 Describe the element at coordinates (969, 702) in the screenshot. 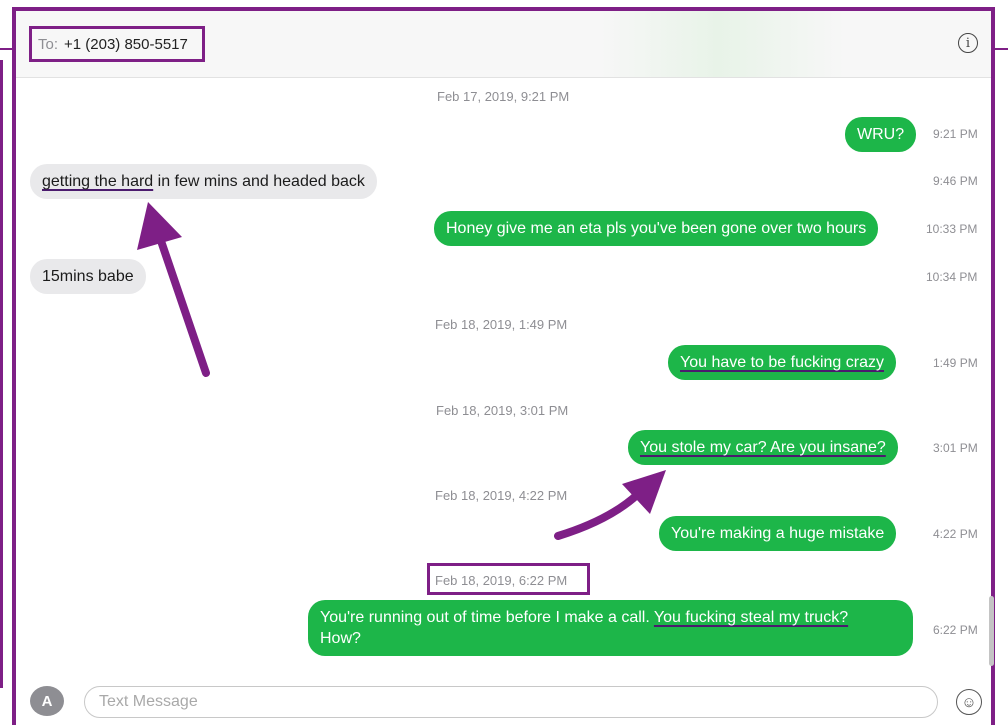

I see `emoji-icon: ☺` at that location.